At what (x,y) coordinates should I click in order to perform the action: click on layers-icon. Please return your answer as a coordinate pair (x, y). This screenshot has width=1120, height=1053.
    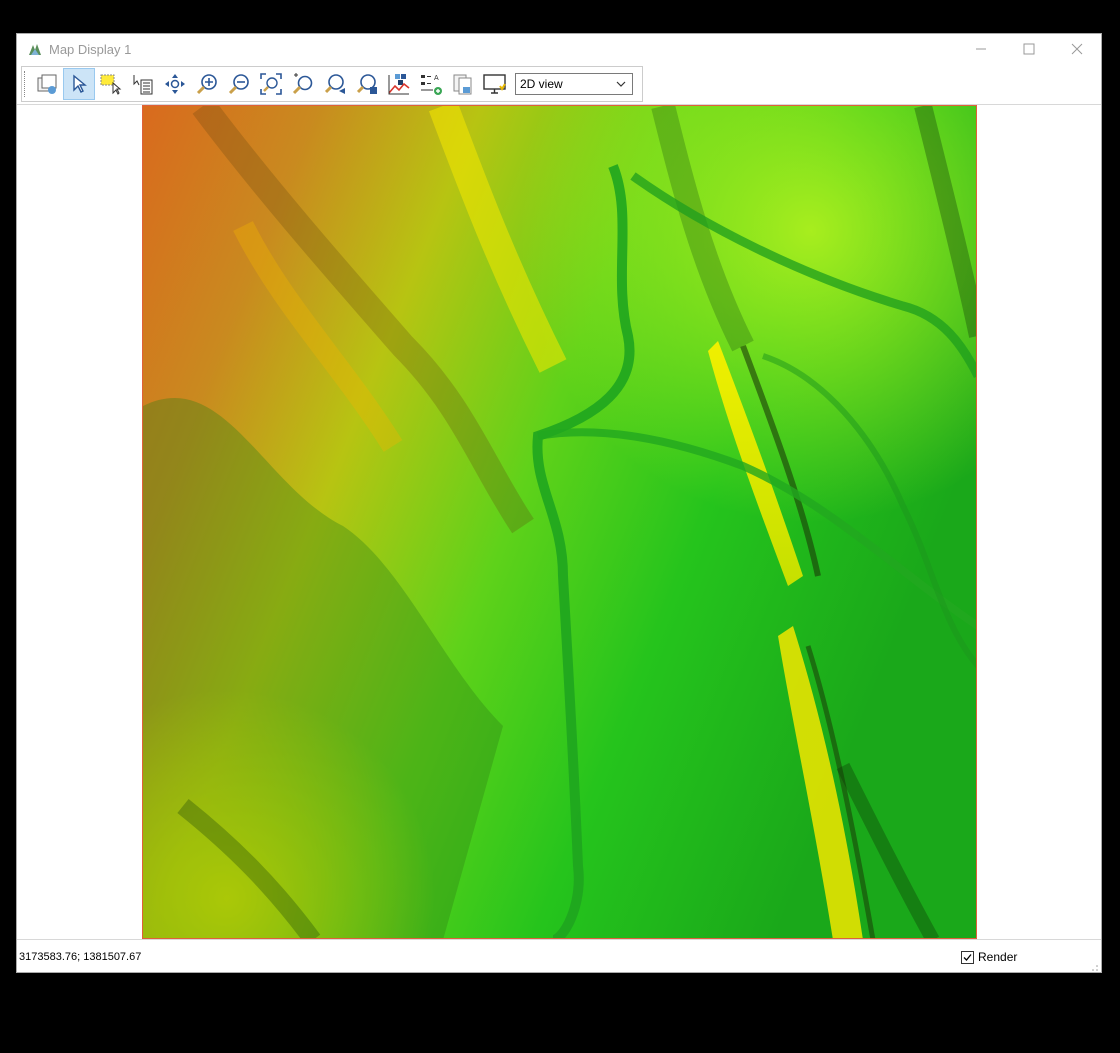
    Looking at the image, I should click on (47, 84).